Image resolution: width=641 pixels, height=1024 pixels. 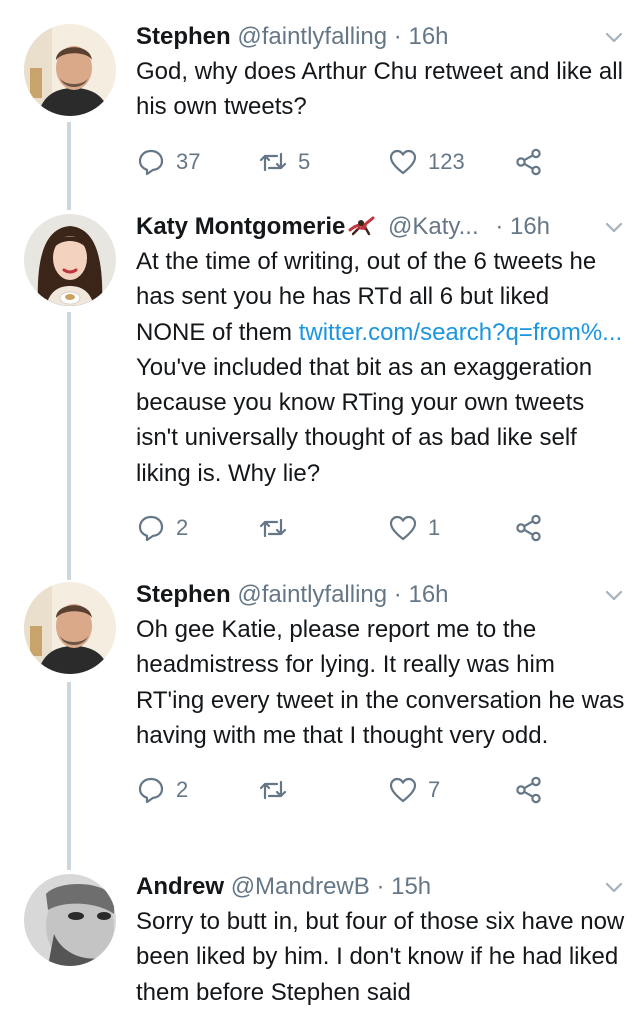 I want to click on reply-button: 37, so click(x=168, y=162).